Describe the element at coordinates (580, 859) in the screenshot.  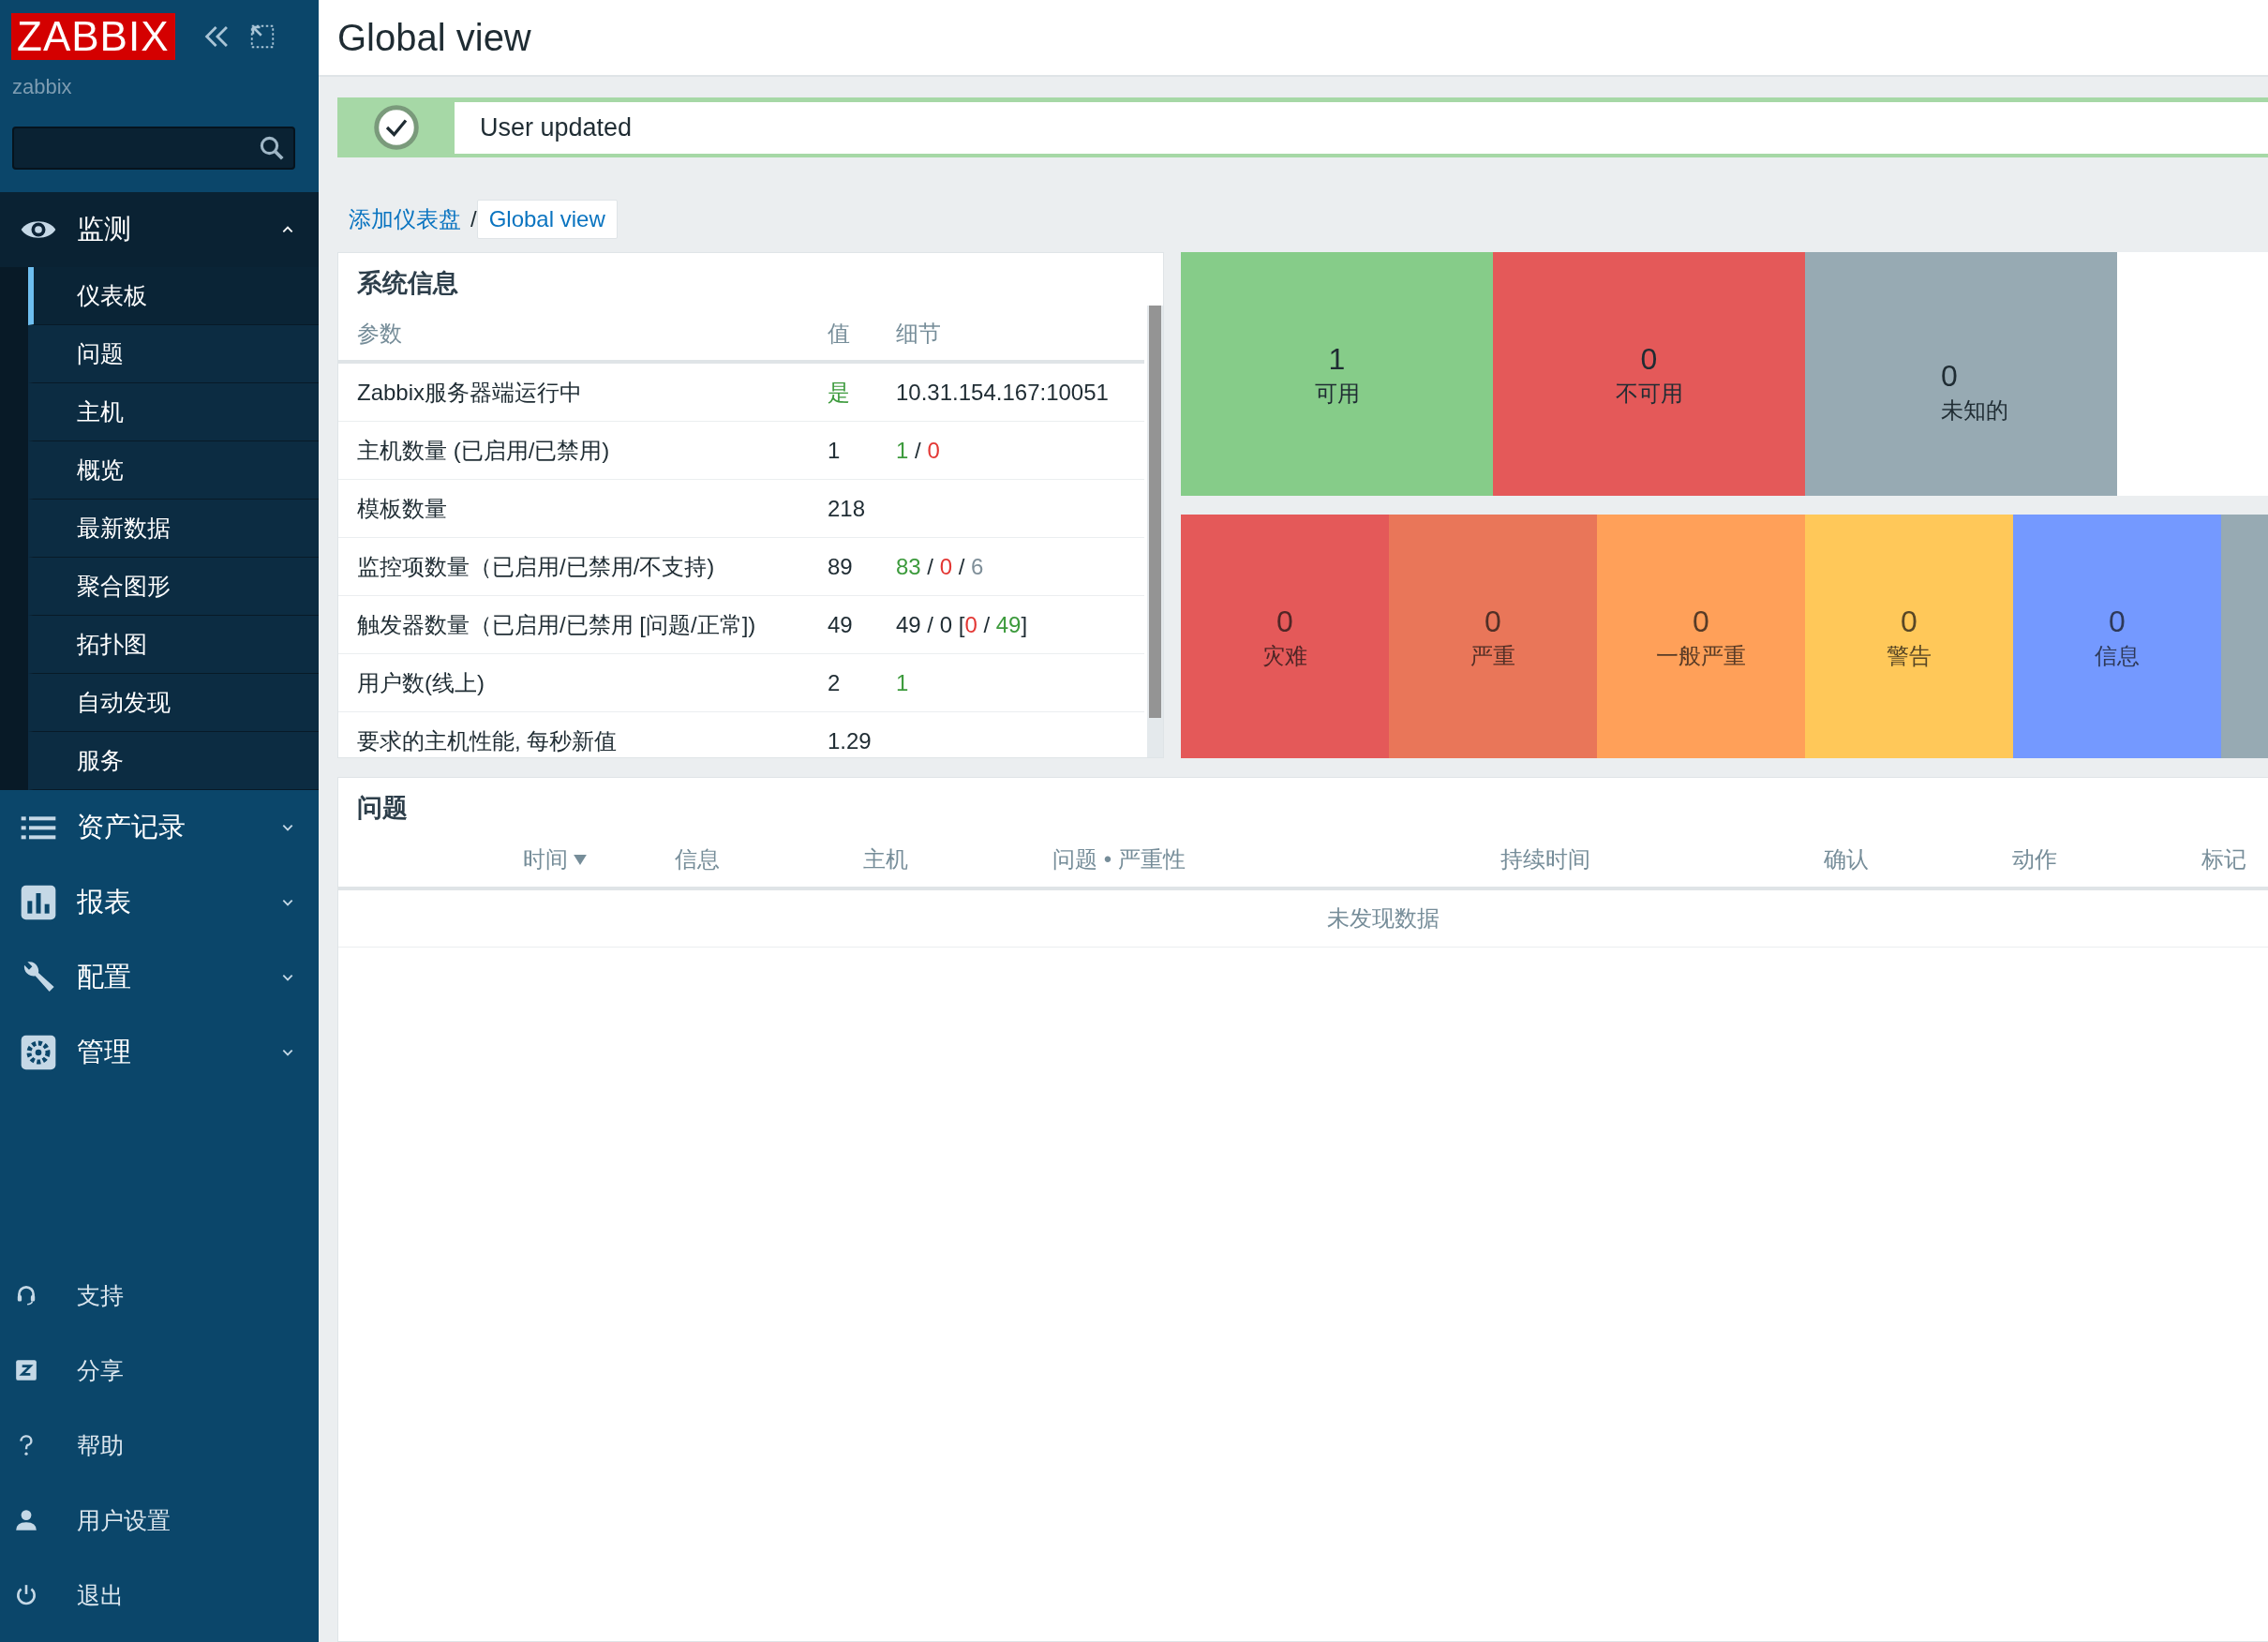
I see `sort-icon` at that location.